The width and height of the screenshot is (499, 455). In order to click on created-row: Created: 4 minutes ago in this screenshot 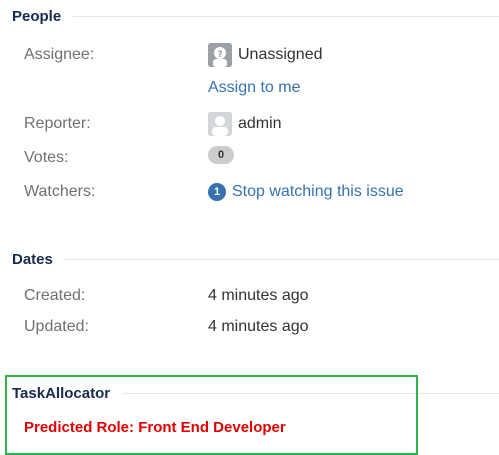, I will do `click(249, 296)`.